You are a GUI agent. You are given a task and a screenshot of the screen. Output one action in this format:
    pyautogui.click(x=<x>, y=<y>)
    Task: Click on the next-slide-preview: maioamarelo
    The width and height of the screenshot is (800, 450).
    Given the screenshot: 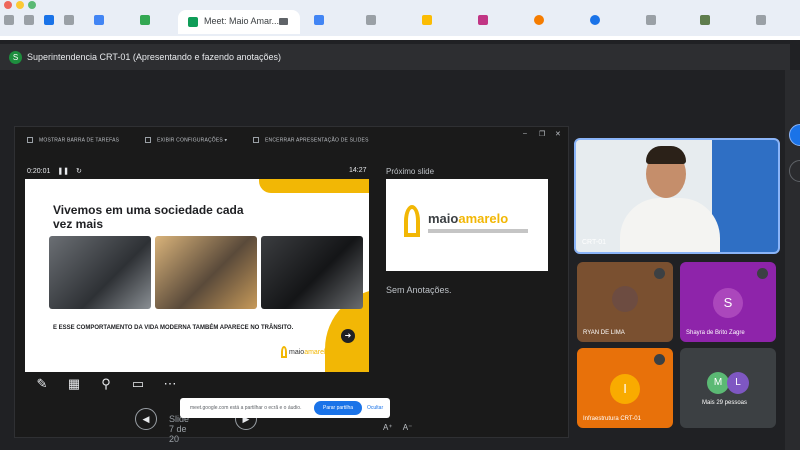 What is the action you would take?
    pyautogui.click(x=467, y=225)
    